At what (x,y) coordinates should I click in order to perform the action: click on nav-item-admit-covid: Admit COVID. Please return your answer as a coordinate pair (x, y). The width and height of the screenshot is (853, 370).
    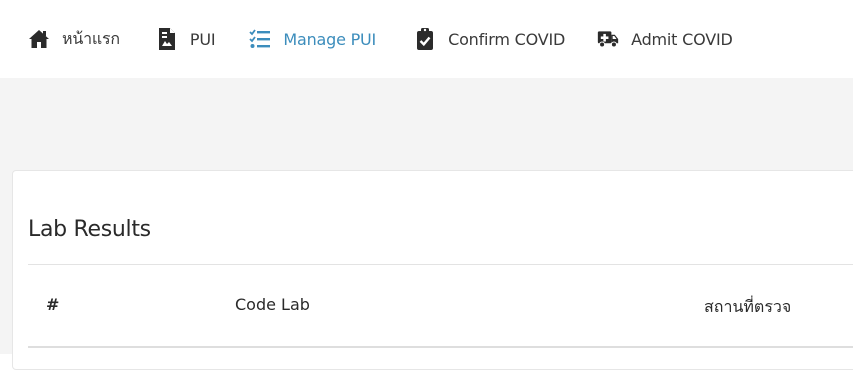
    Looking at the image, I should click on (665, 39).